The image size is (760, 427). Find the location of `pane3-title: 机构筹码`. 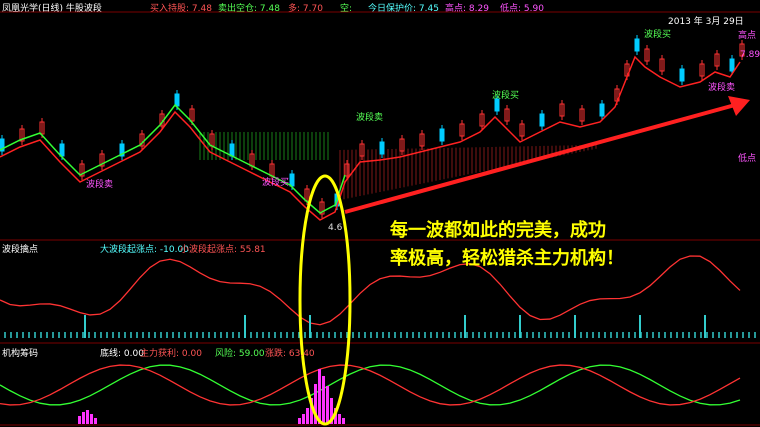

pane3-title: 机构筹码 is located at coordinates (20, 354).